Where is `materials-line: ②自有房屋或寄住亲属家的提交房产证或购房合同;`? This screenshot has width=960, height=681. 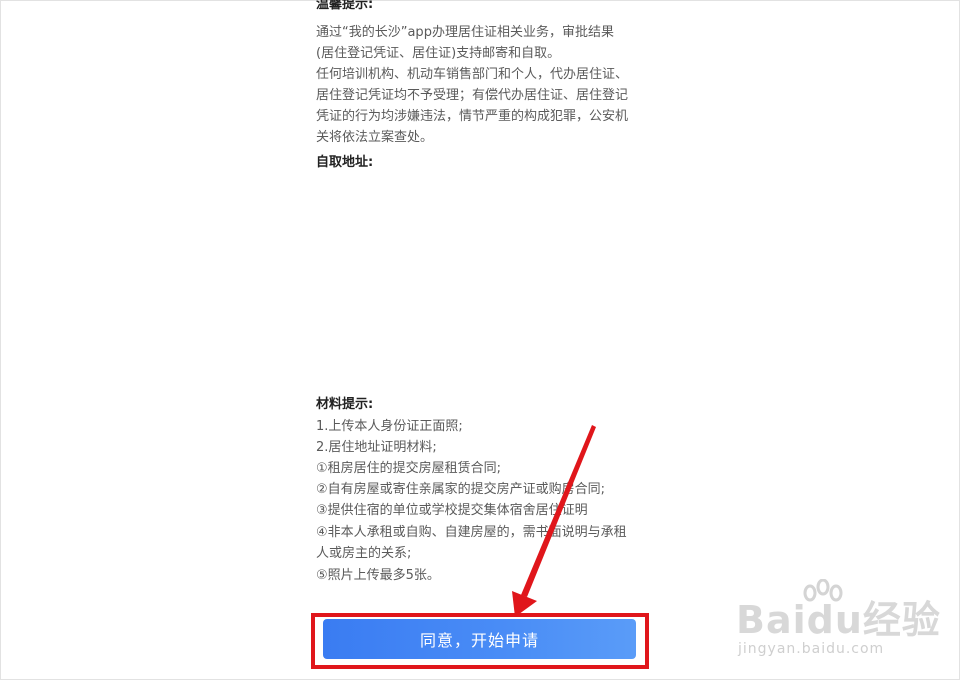 materials-line: ②自有房屋或寄住亲属家的提交房产证或购房合同; is located at coordinates (461, 489).